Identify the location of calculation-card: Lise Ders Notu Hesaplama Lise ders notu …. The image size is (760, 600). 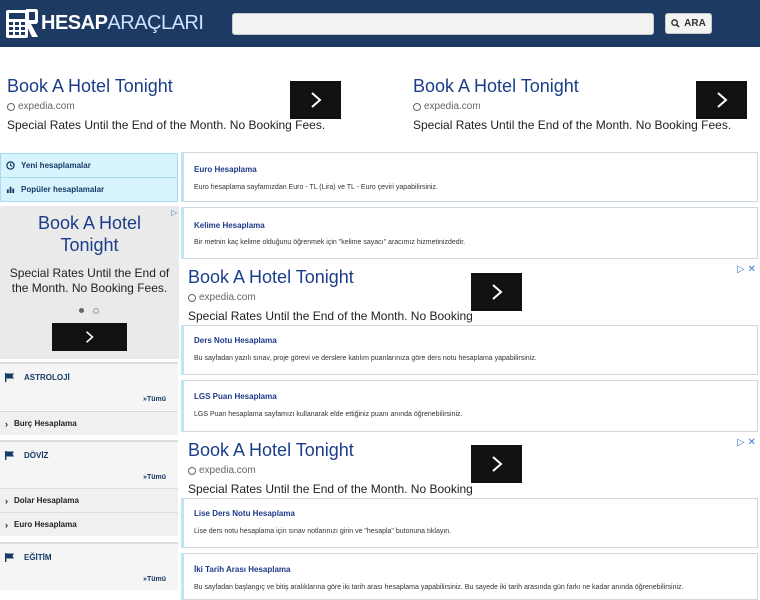
(469, 523).